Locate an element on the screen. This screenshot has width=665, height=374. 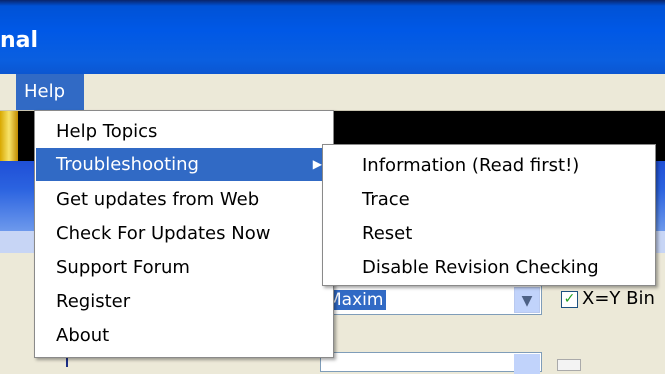
menu-item-label: About is located at coordinates (83, 335).